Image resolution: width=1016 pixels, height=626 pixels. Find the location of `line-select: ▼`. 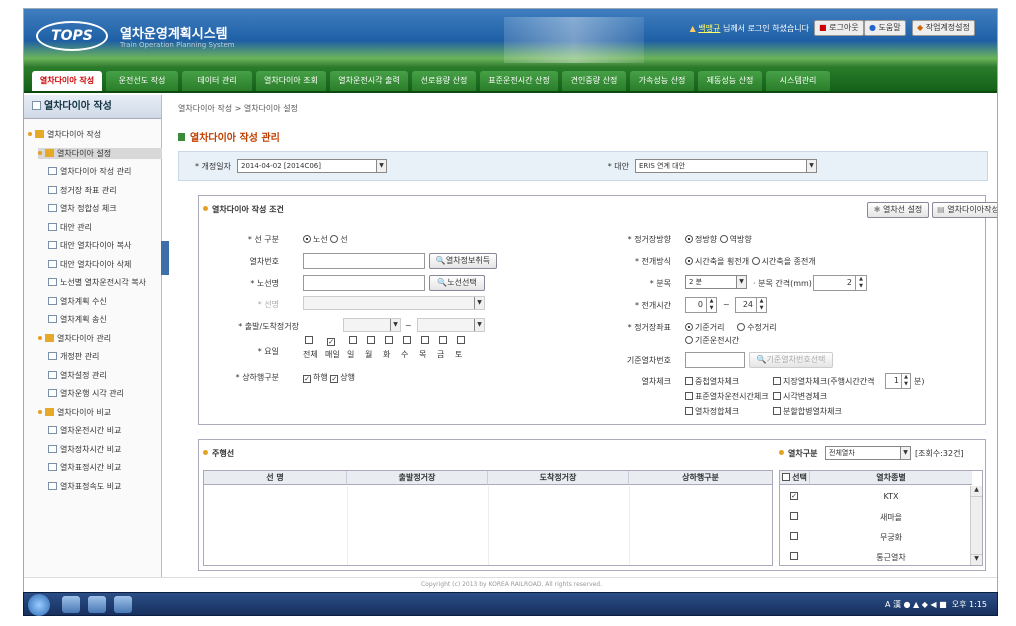

line-select: ▼ is located at coordinates (394, 303).